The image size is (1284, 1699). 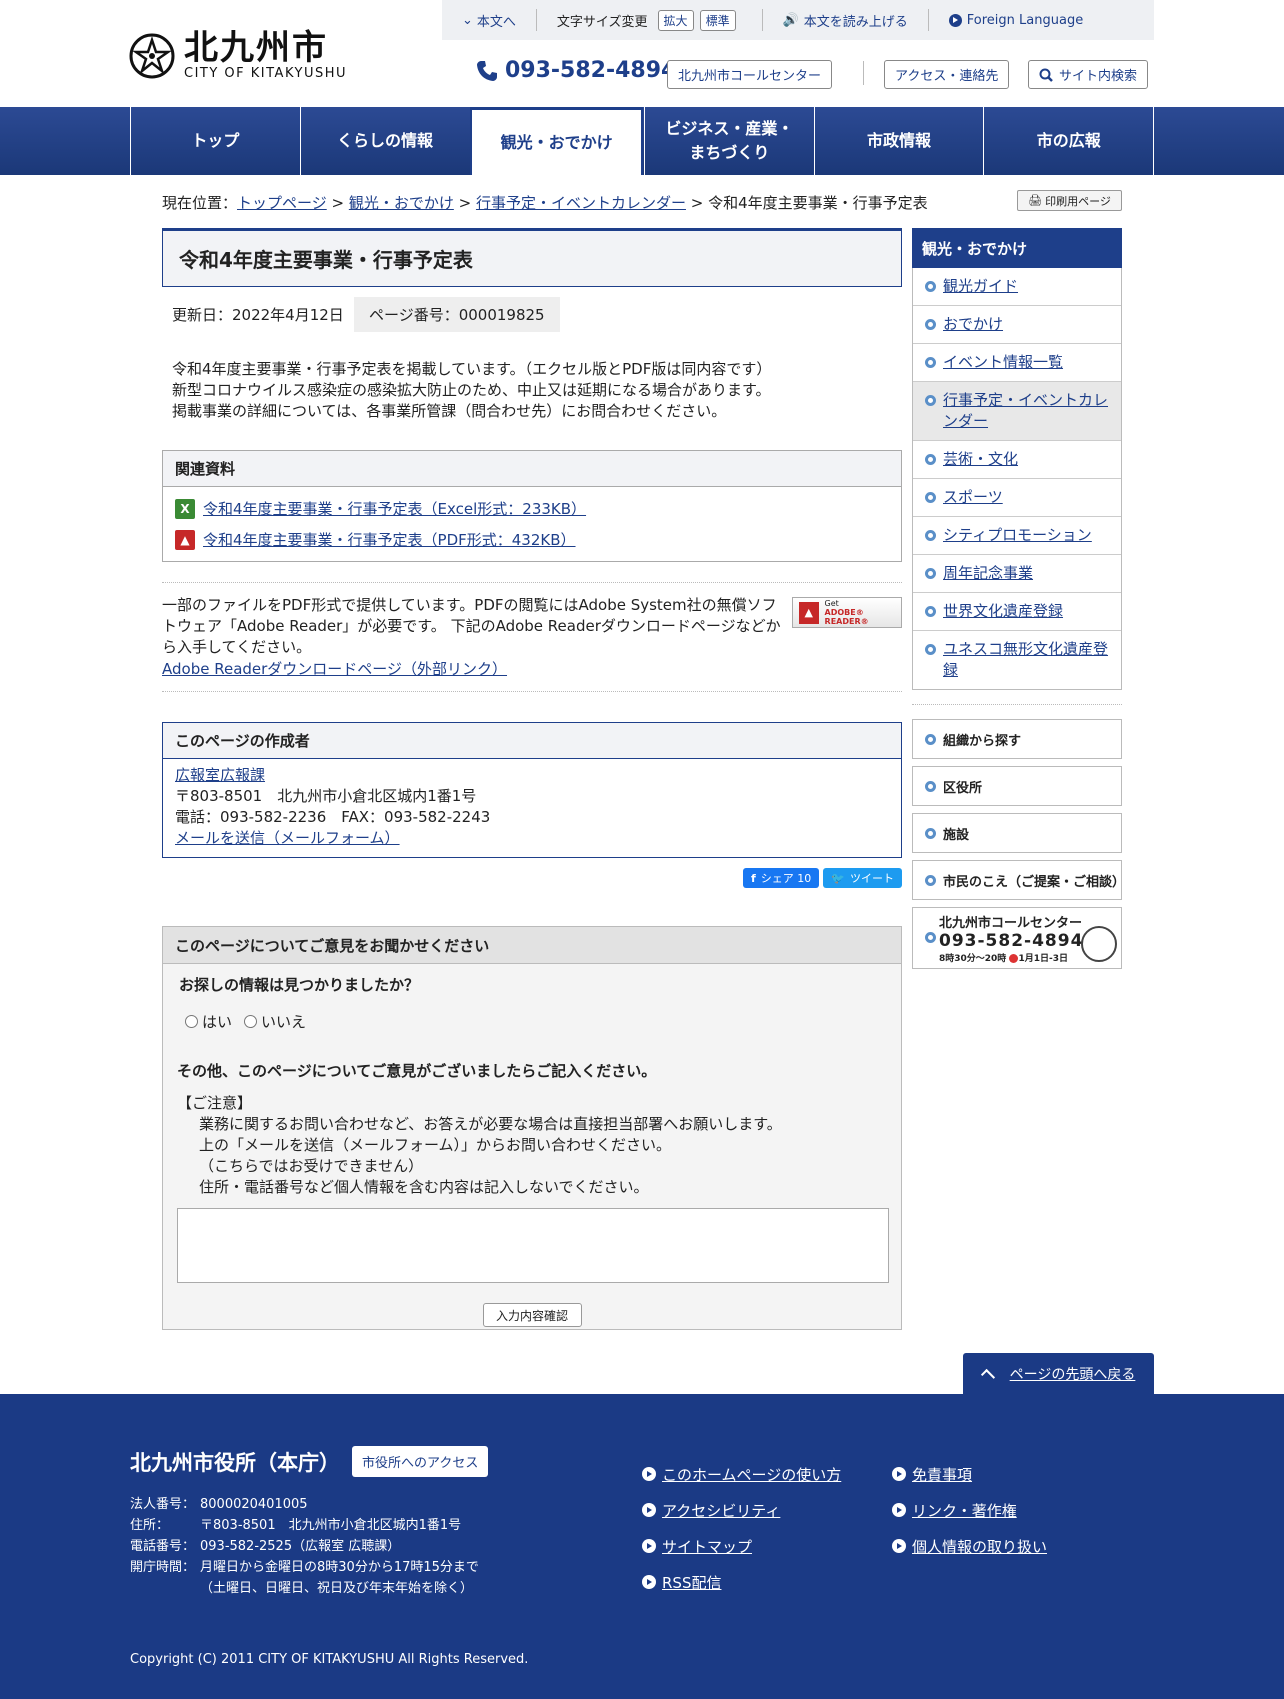 I want to click on confirm-input-button: 入力内容確認, so click(x=532, y=1315).